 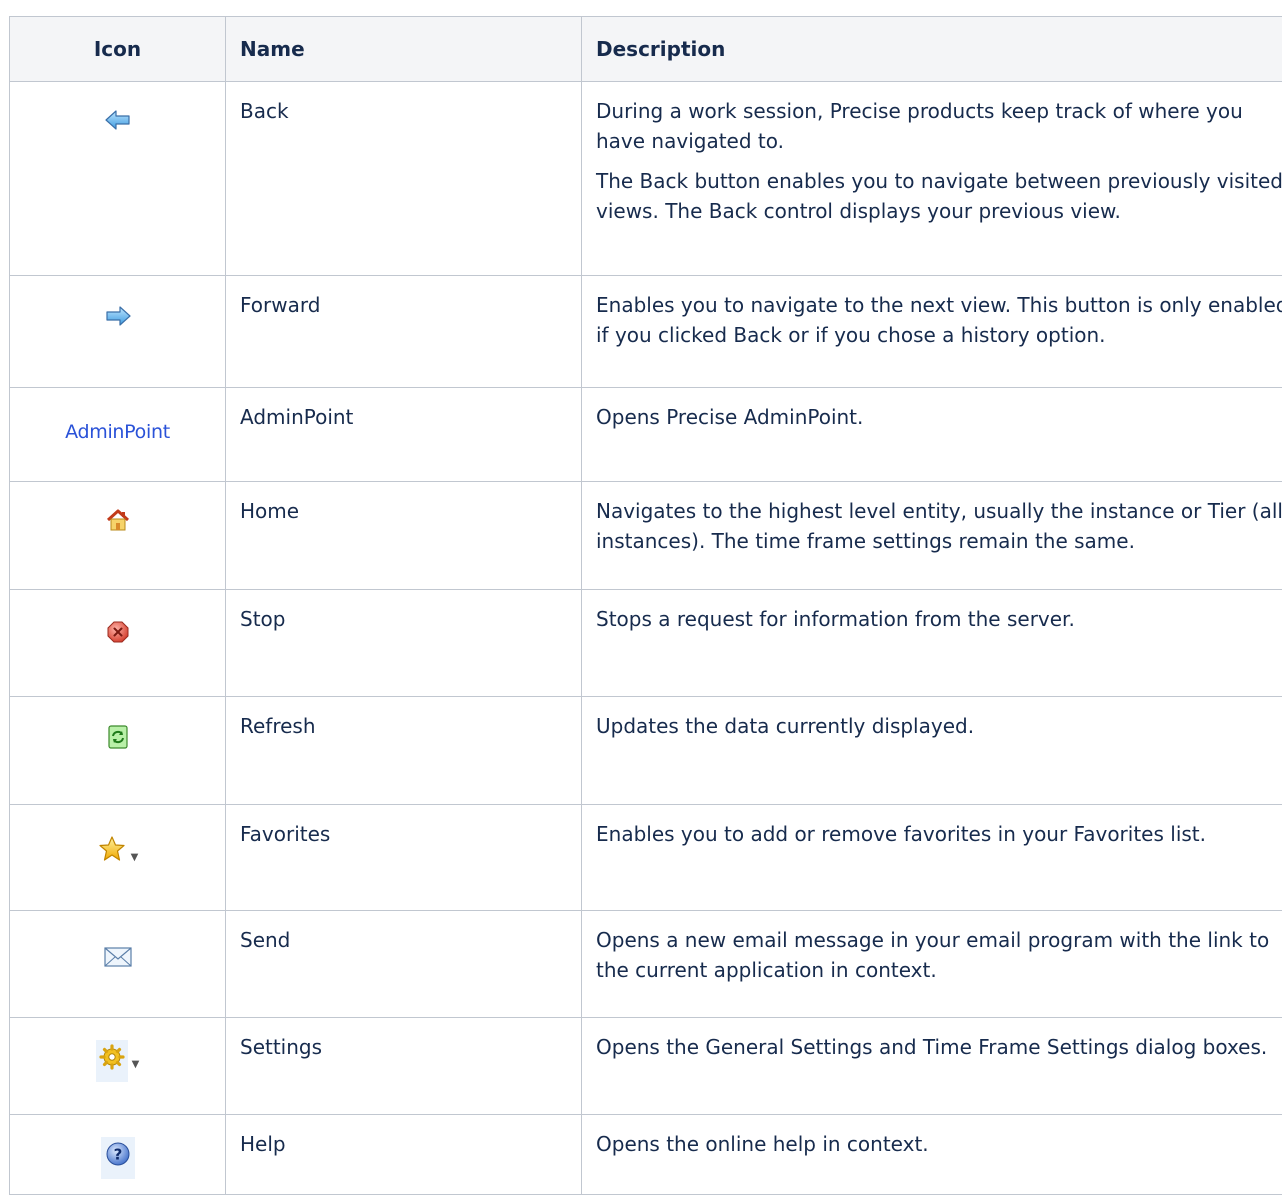 What do you see at coordinates (932, 435) in the screenshot?
I see `row-description: Opens Precise AdminPoint.` at bounding box center [932, 435].